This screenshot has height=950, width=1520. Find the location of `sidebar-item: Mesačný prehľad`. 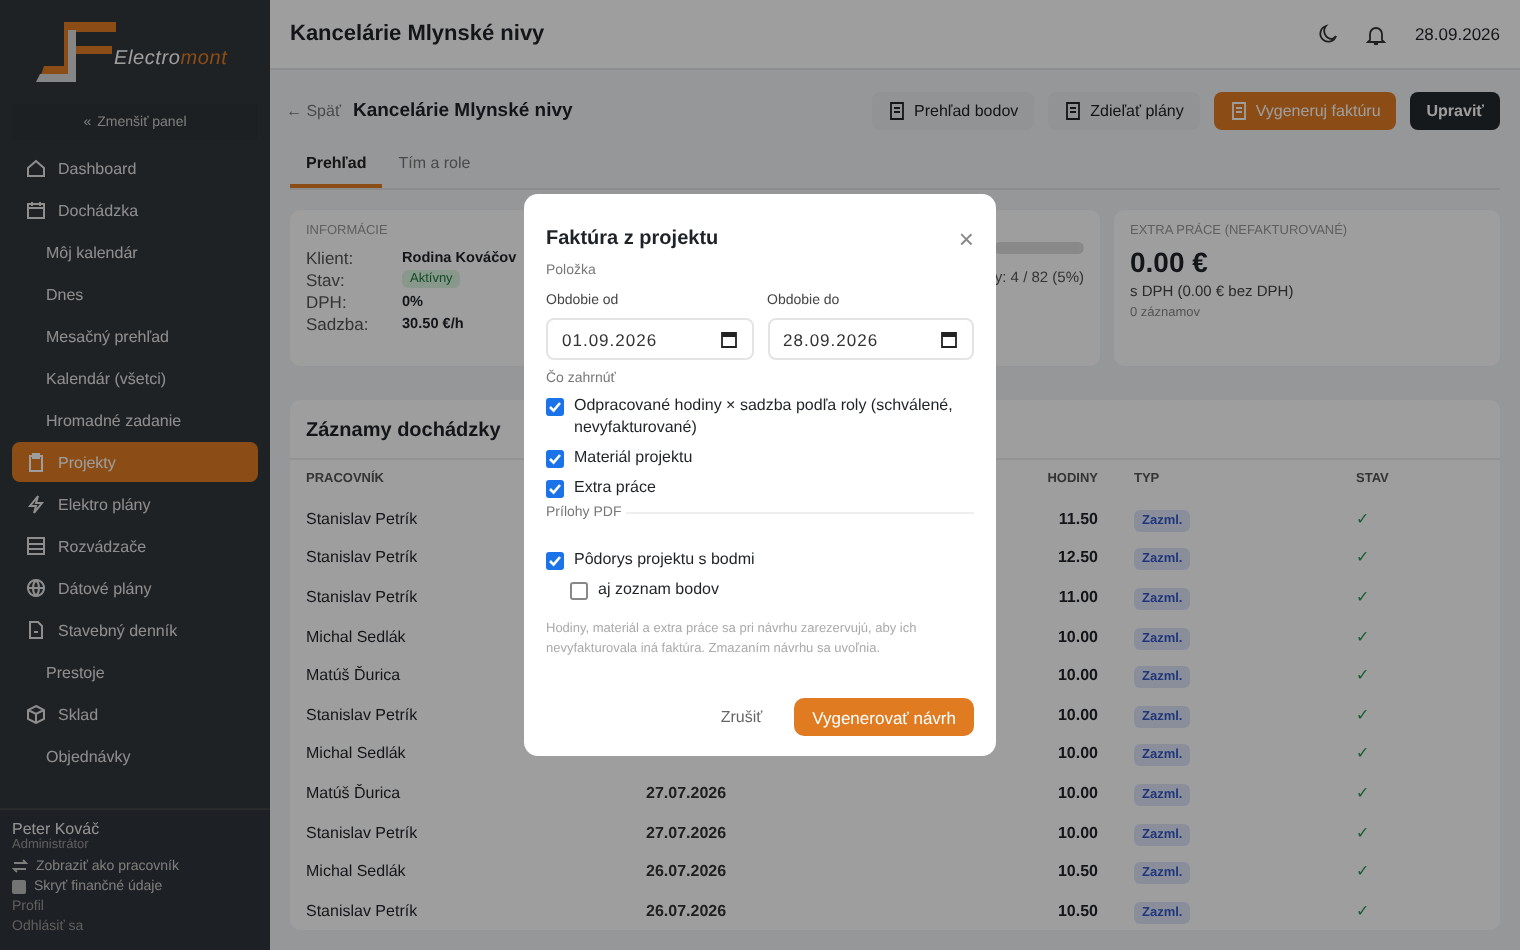

sidebar-item: Mesačný prehľad is located at coordinates (135, 336).